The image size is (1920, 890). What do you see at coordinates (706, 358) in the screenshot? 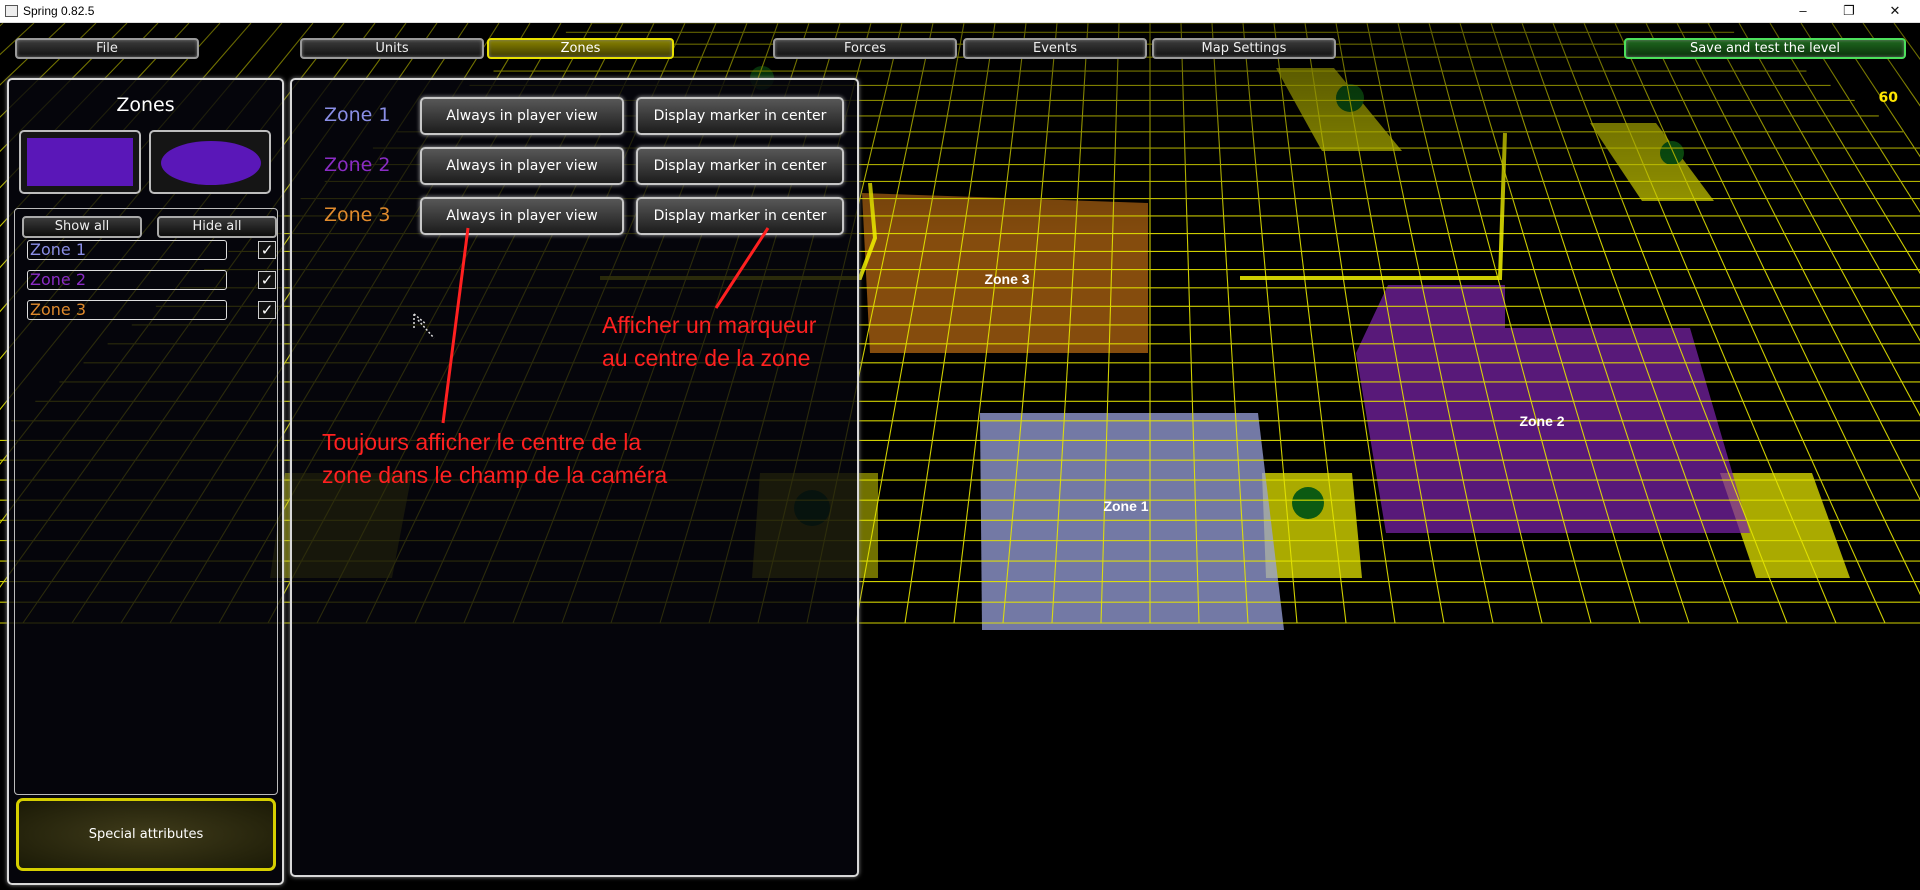
I see `marker-annotation-line2: au centre de la zone` at bounding box center [706, 358].